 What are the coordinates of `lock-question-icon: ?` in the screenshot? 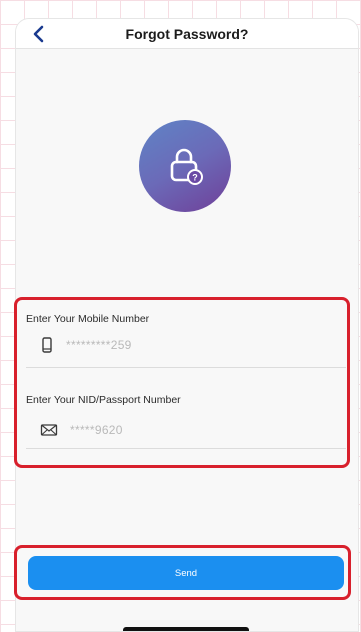 It's located at (186, 166).